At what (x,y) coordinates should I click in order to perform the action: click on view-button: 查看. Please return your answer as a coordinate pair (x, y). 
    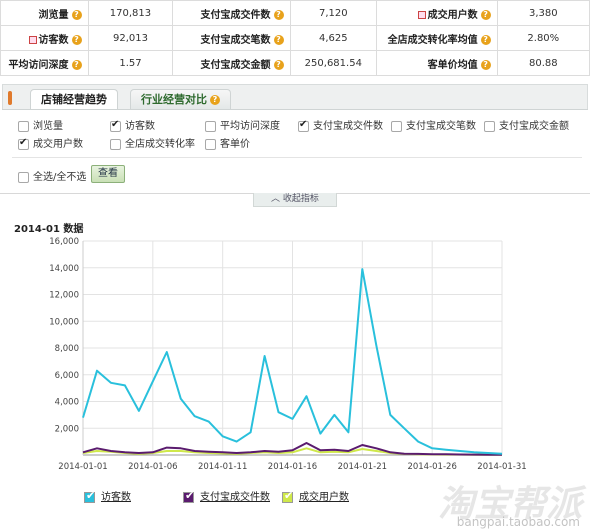
    Looking at the image, I should click on (108, 174).